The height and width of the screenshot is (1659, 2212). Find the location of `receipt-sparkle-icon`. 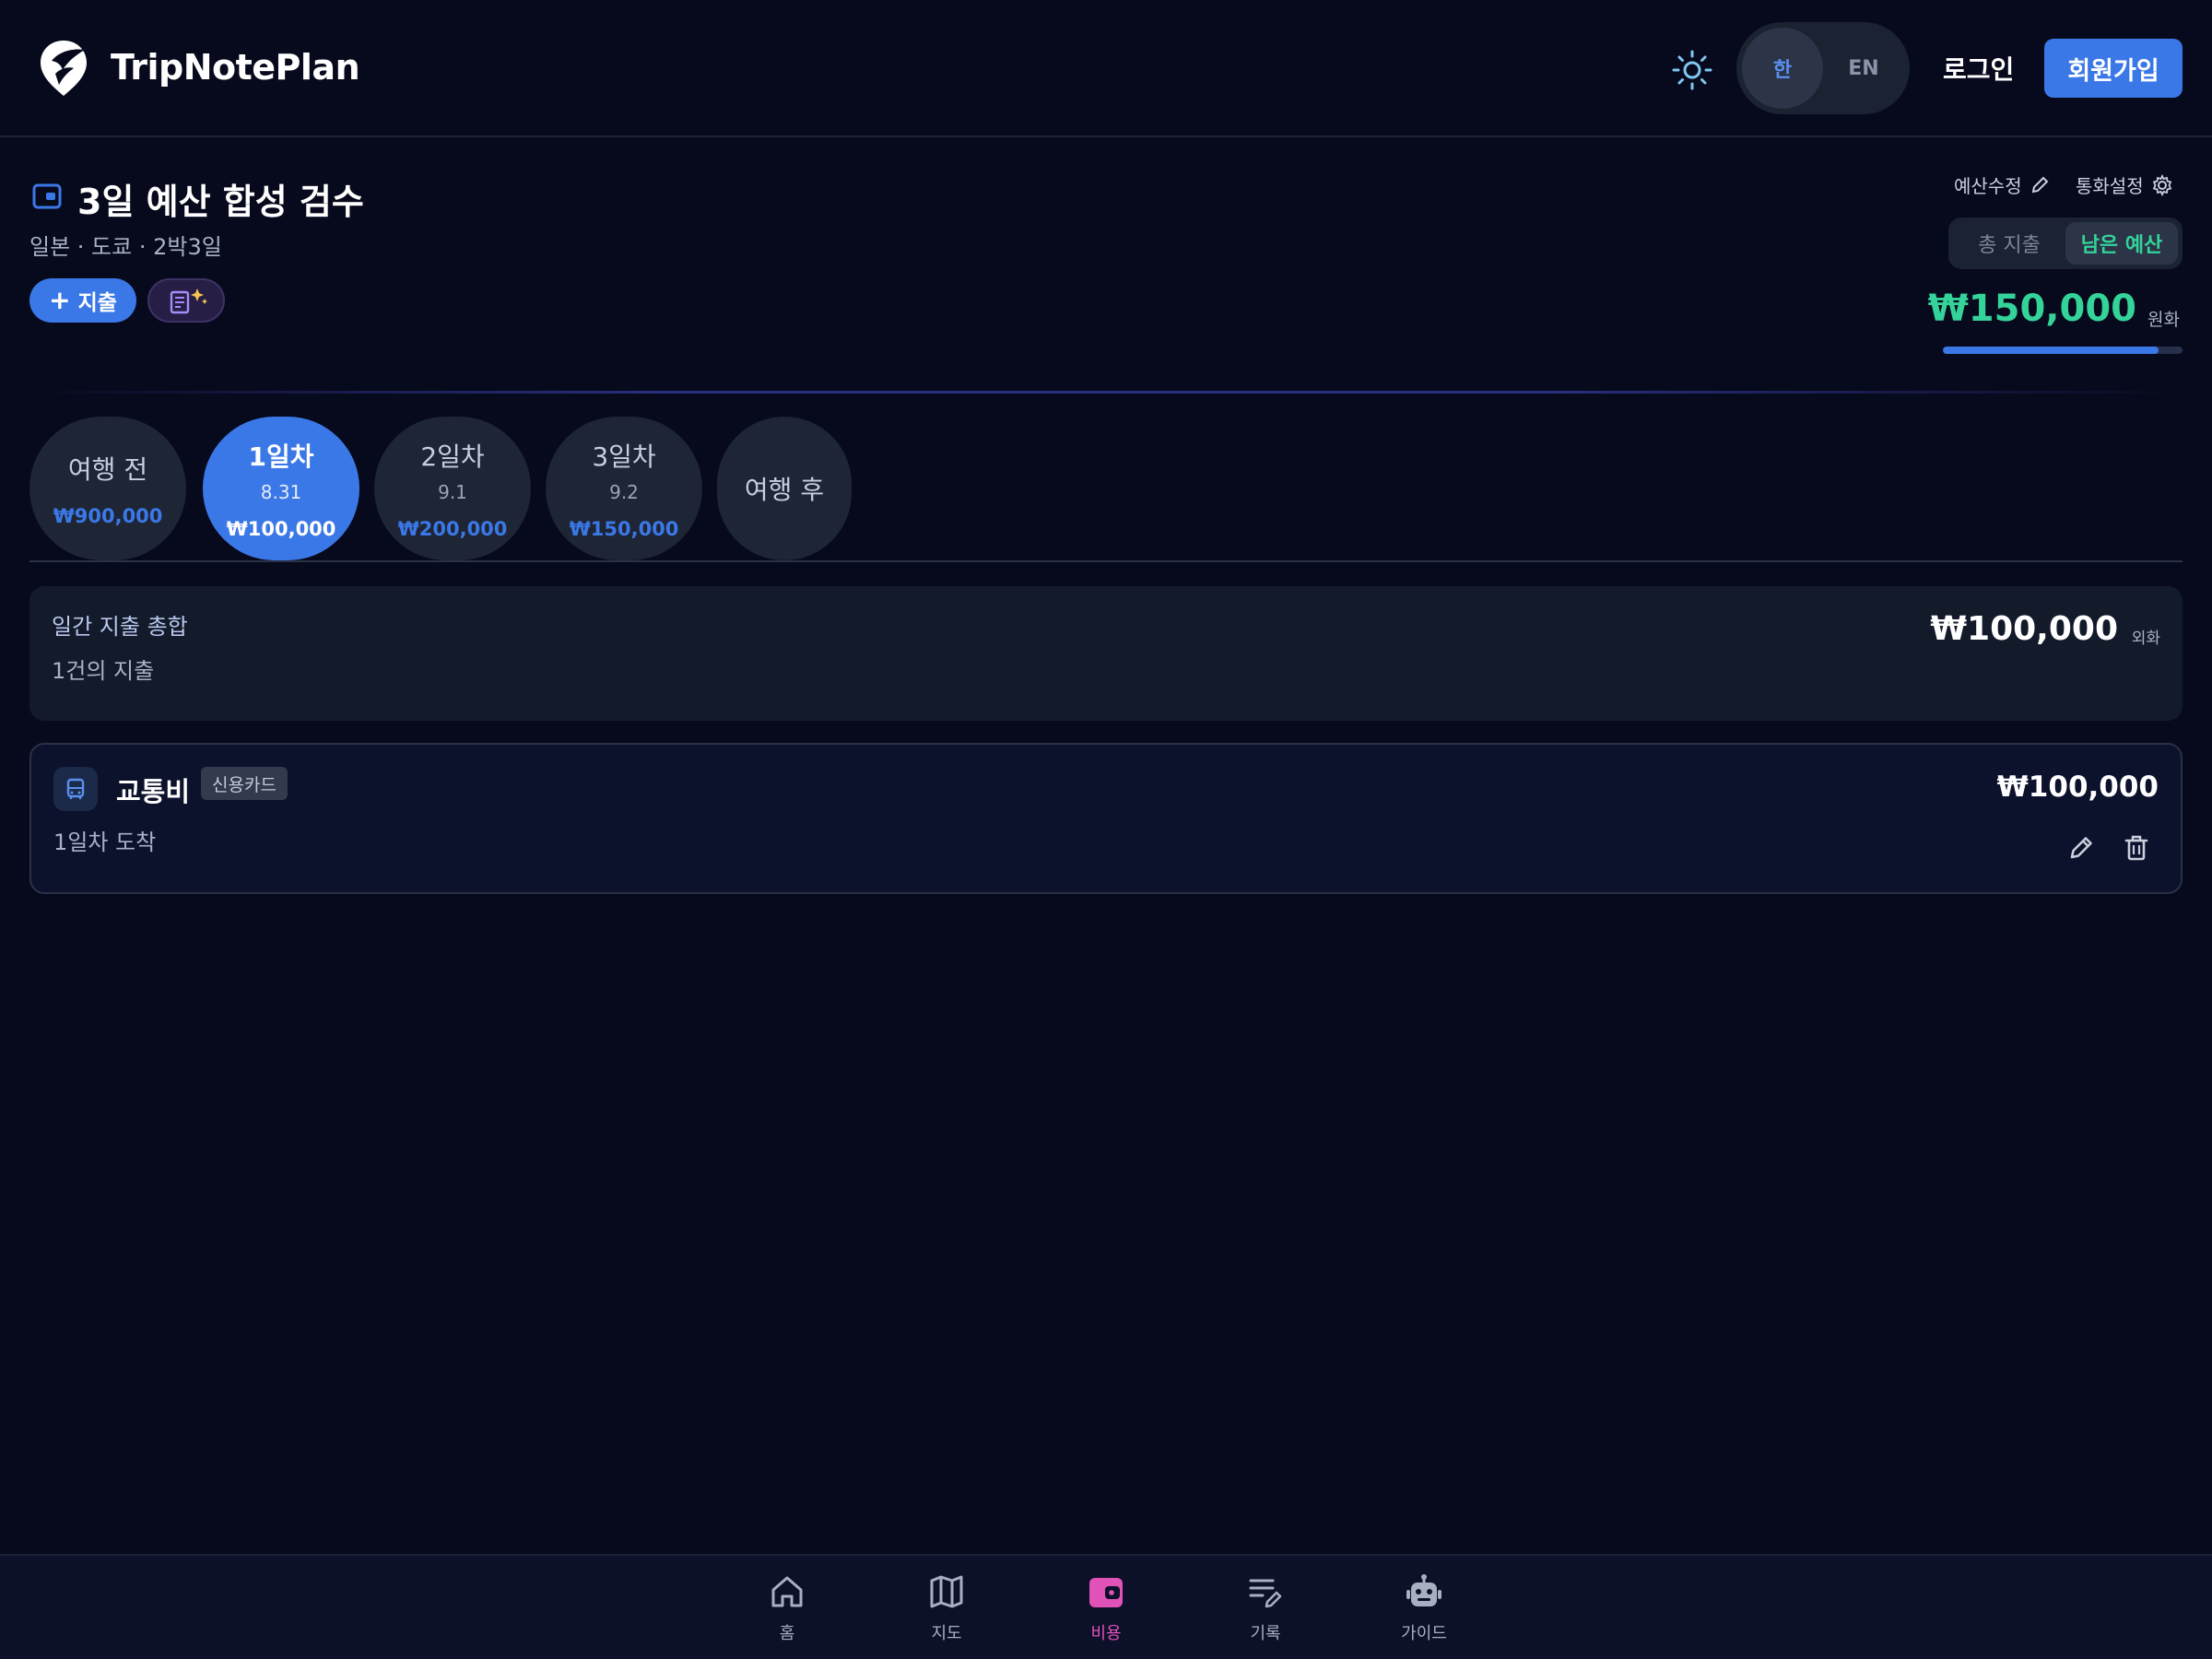

receipt-sparkle-icon is located at coordinates (188, 301).